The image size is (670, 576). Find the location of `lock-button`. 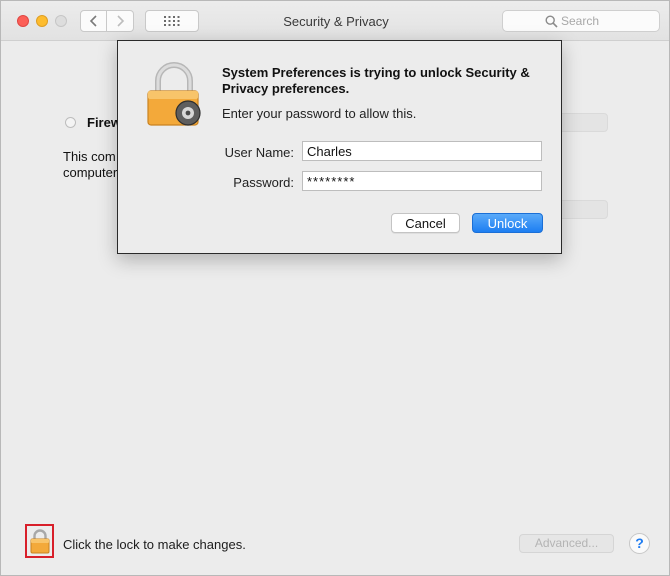

lock-button is located at coordinates (39, 541).